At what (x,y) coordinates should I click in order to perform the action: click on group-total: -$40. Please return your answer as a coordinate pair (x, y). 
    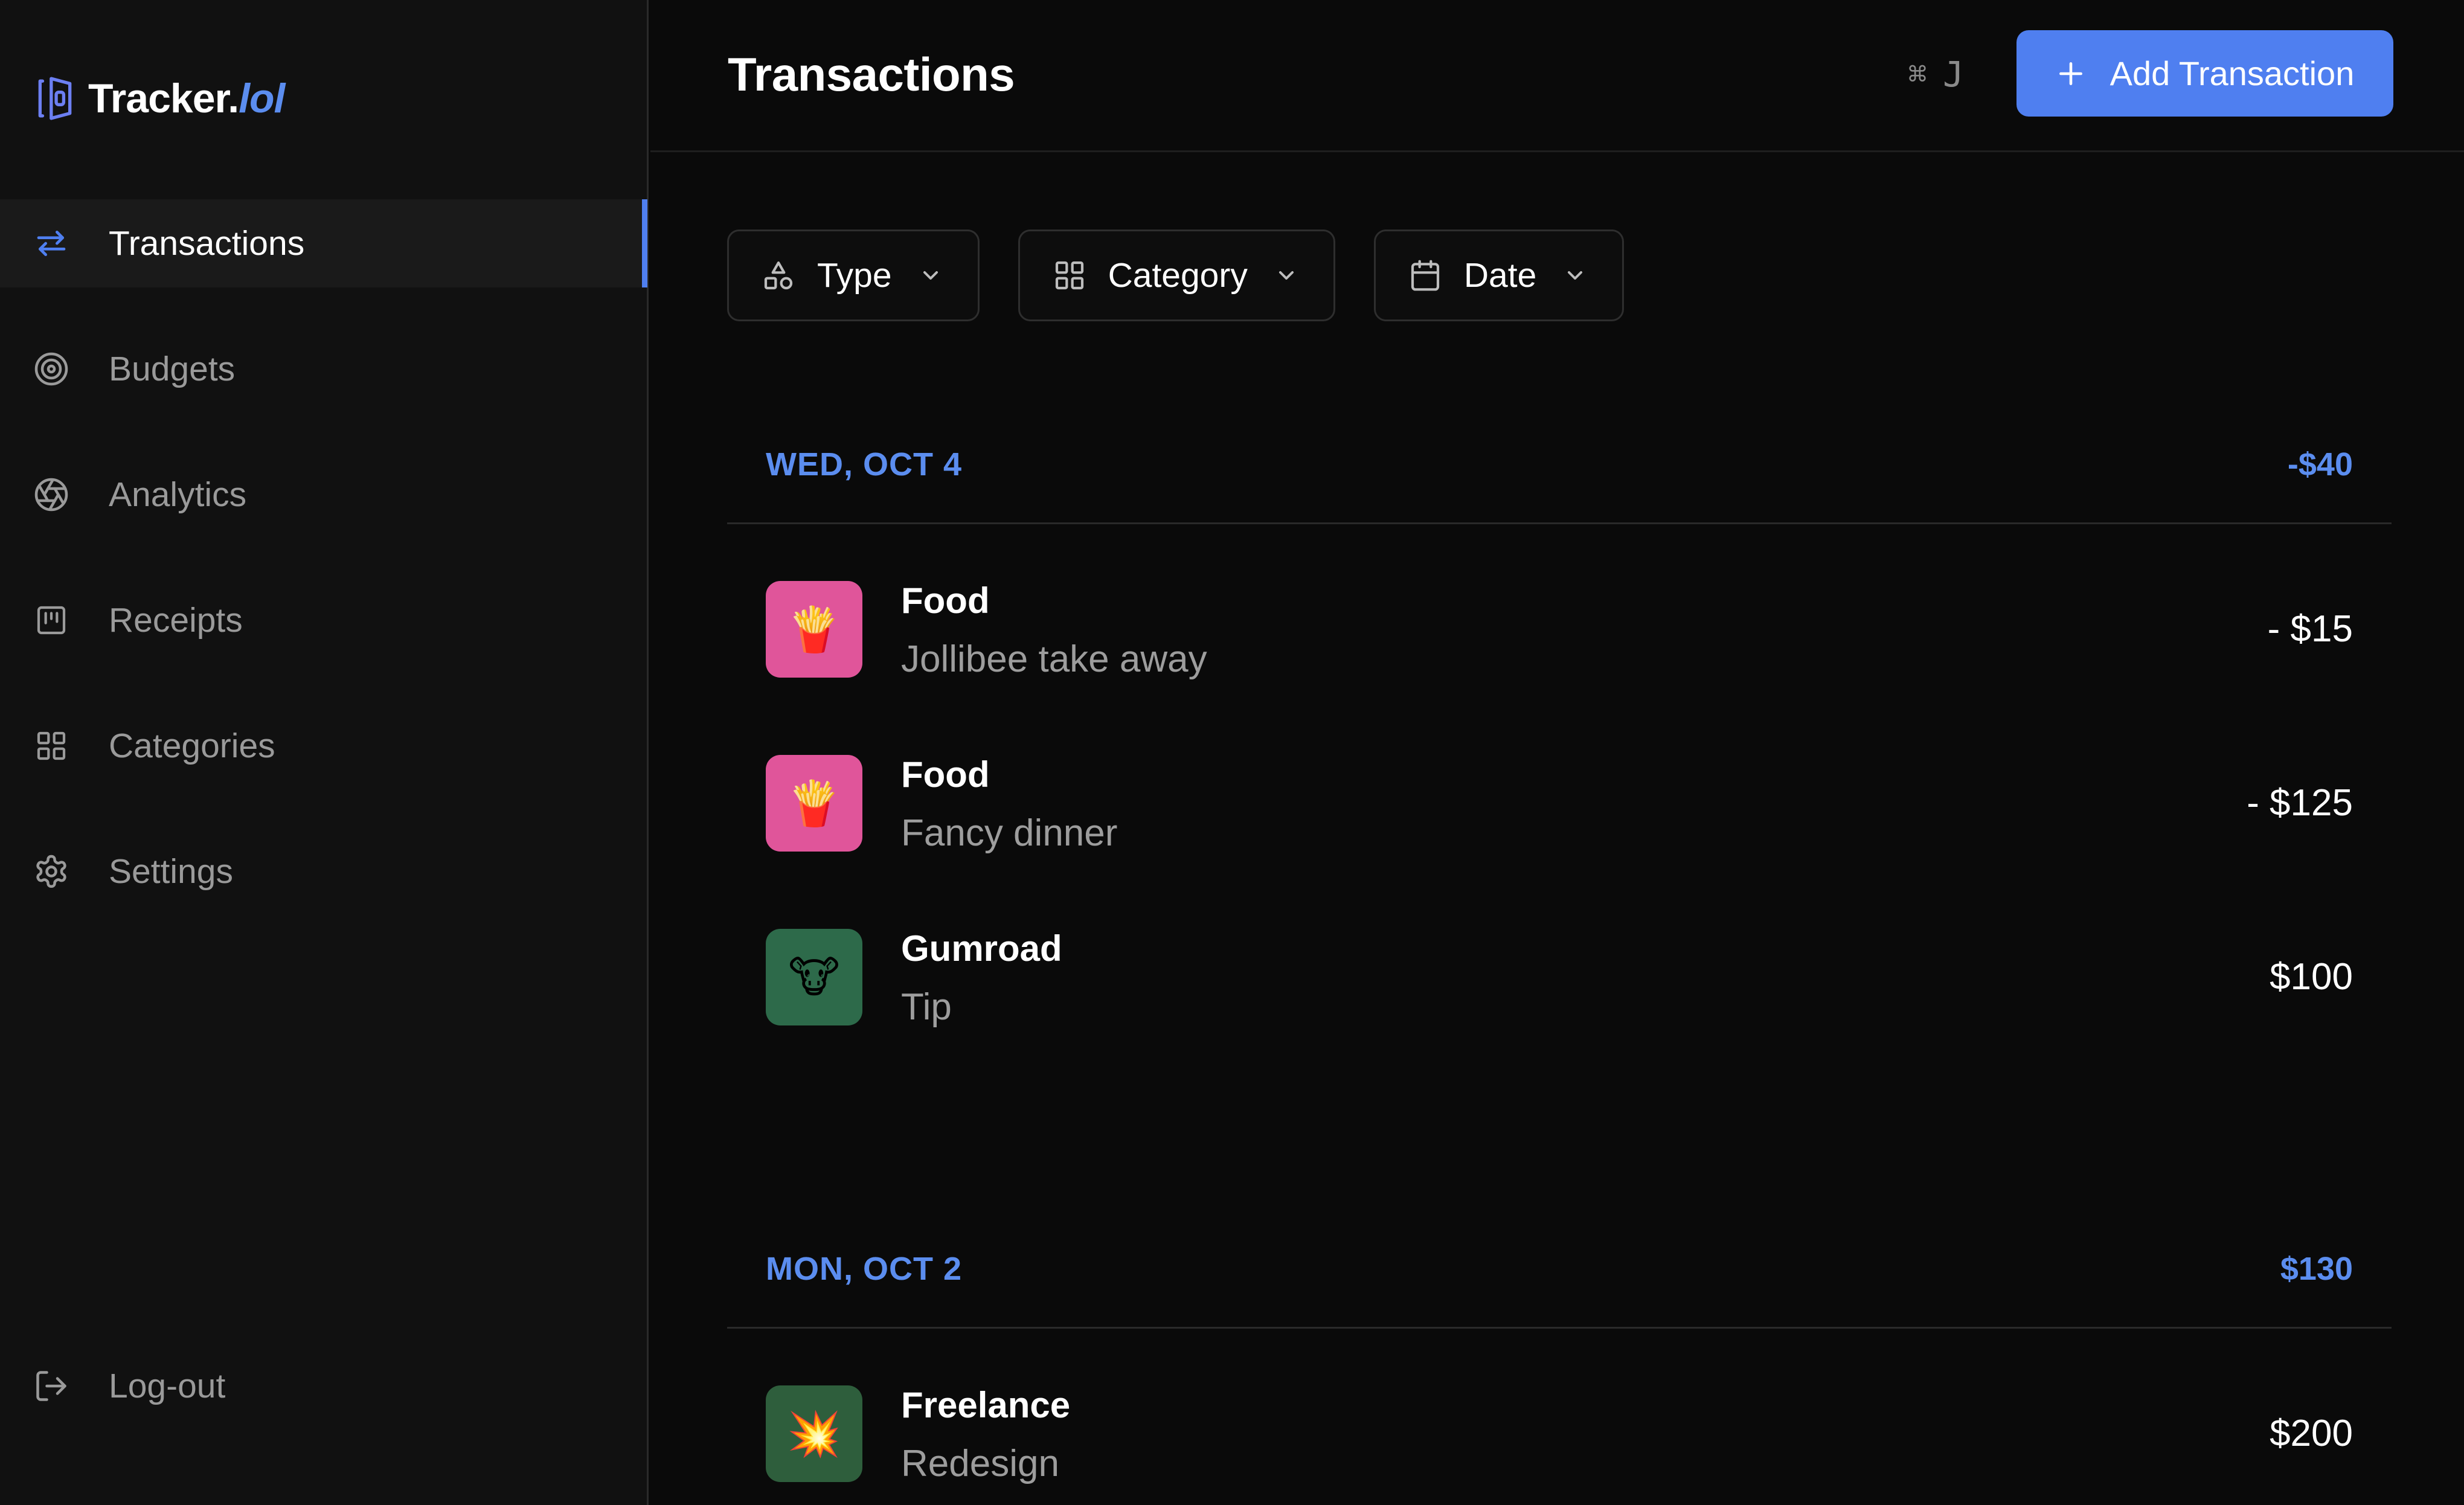
    Looking at the image, I should click on (2320, 464).